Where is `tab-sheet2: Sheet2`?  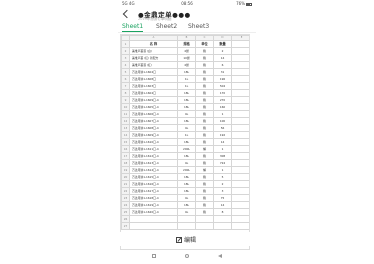 tab-sheet2: Sheet2 is located at coordinates (166, 27).